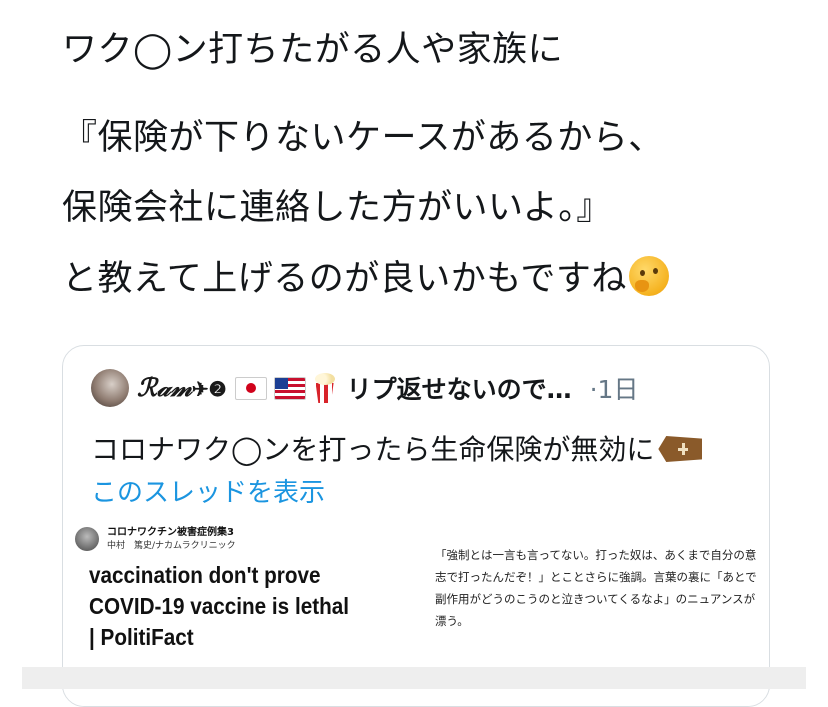  I want to click on quoted-tweet-time: ·1日, so click(614, 388).